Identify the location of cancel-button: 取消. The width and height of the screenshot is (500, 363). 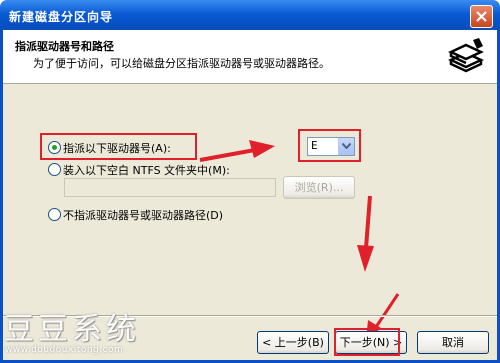
(453, 342).